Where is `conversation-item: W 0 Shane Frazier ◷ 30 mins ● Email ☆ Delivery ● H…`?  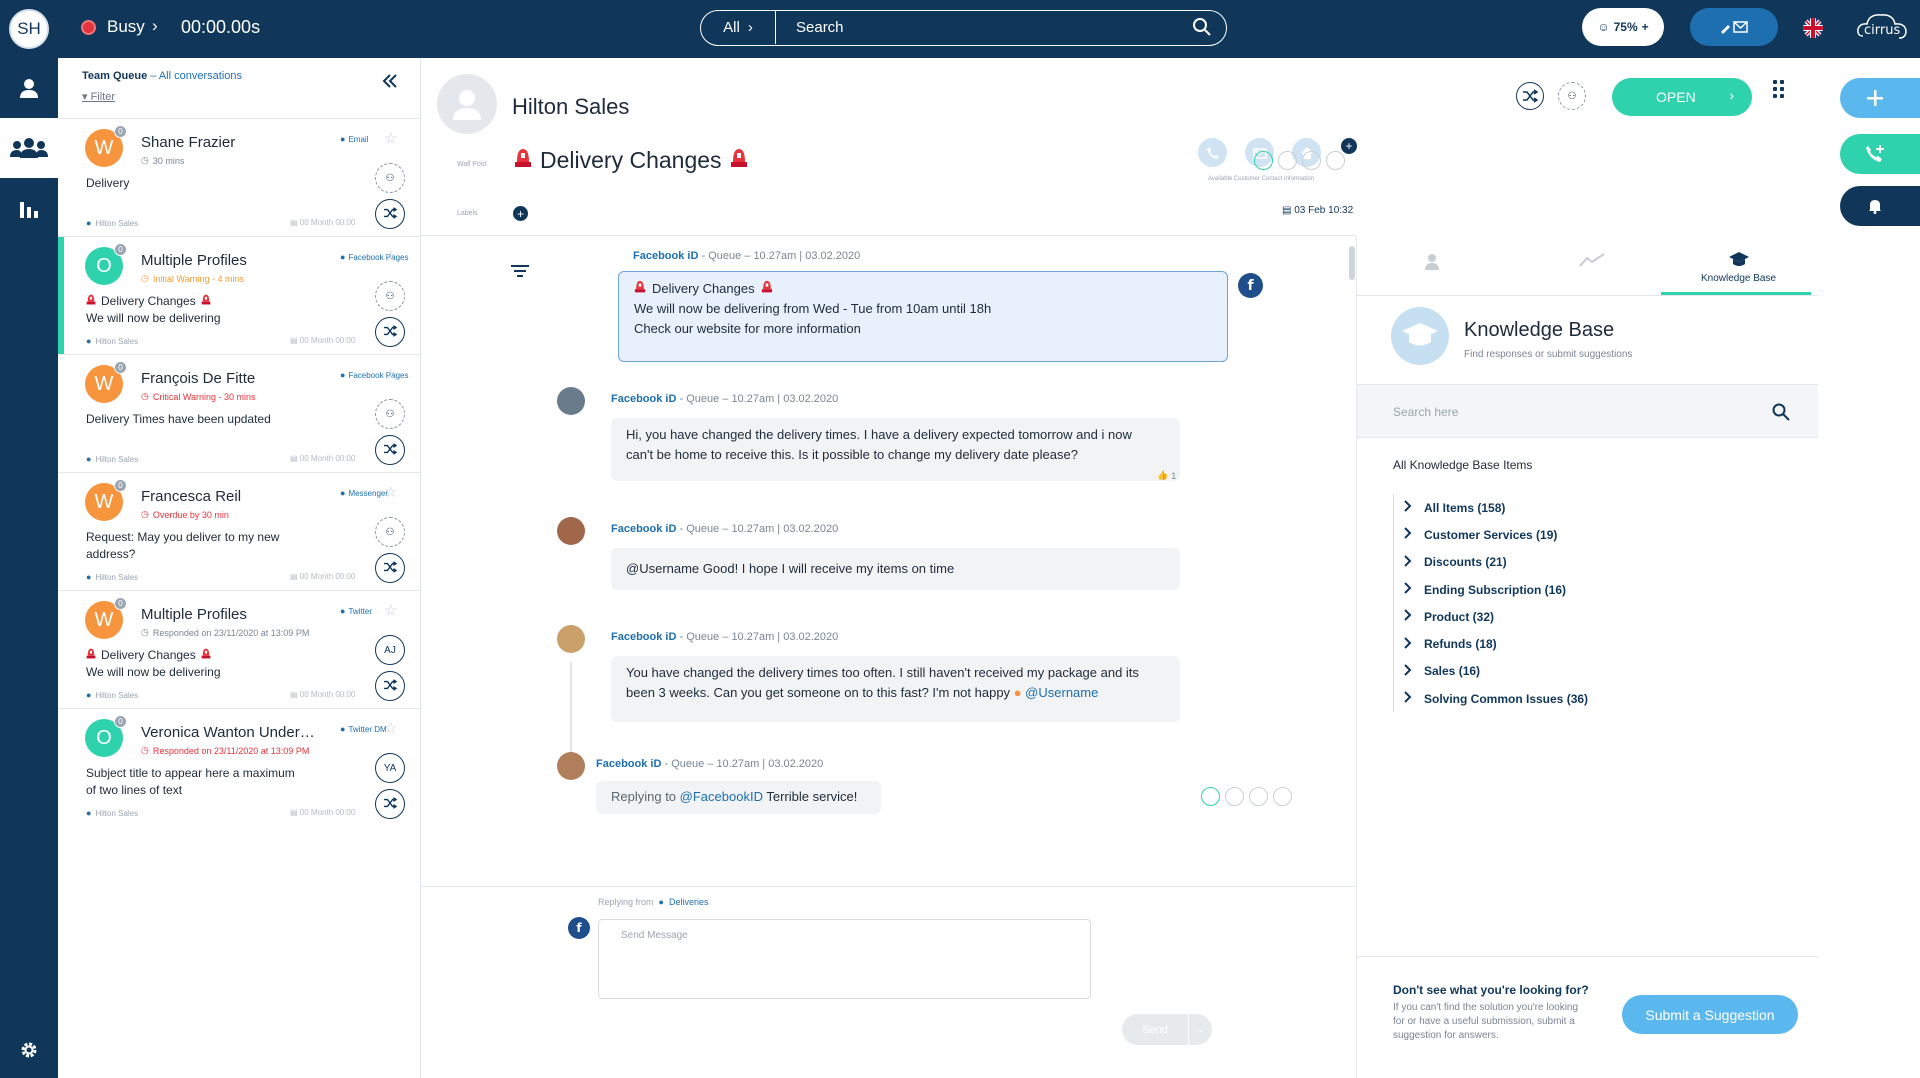
conversation-item: W 0 Shane Frazier ◷ 30 mins ● Email ☆ Delivery ● H… is located at coordinates (239, 177).